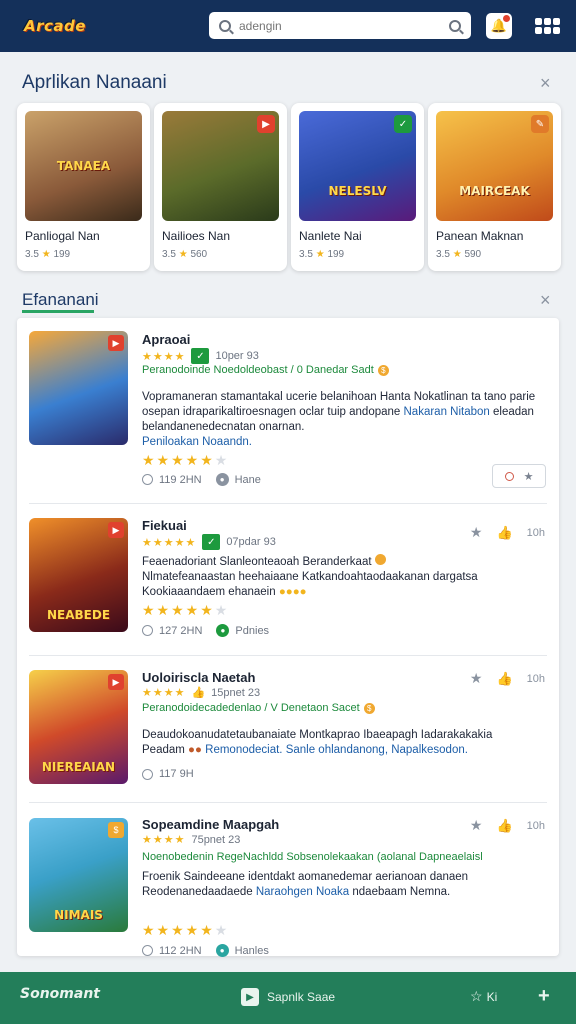 Image resolution: width=576 pixels, height=1024 pixels. Describe the element at coordinates (168, 774) in the screenshot. I see `game-footer: 117 9H` at that location.